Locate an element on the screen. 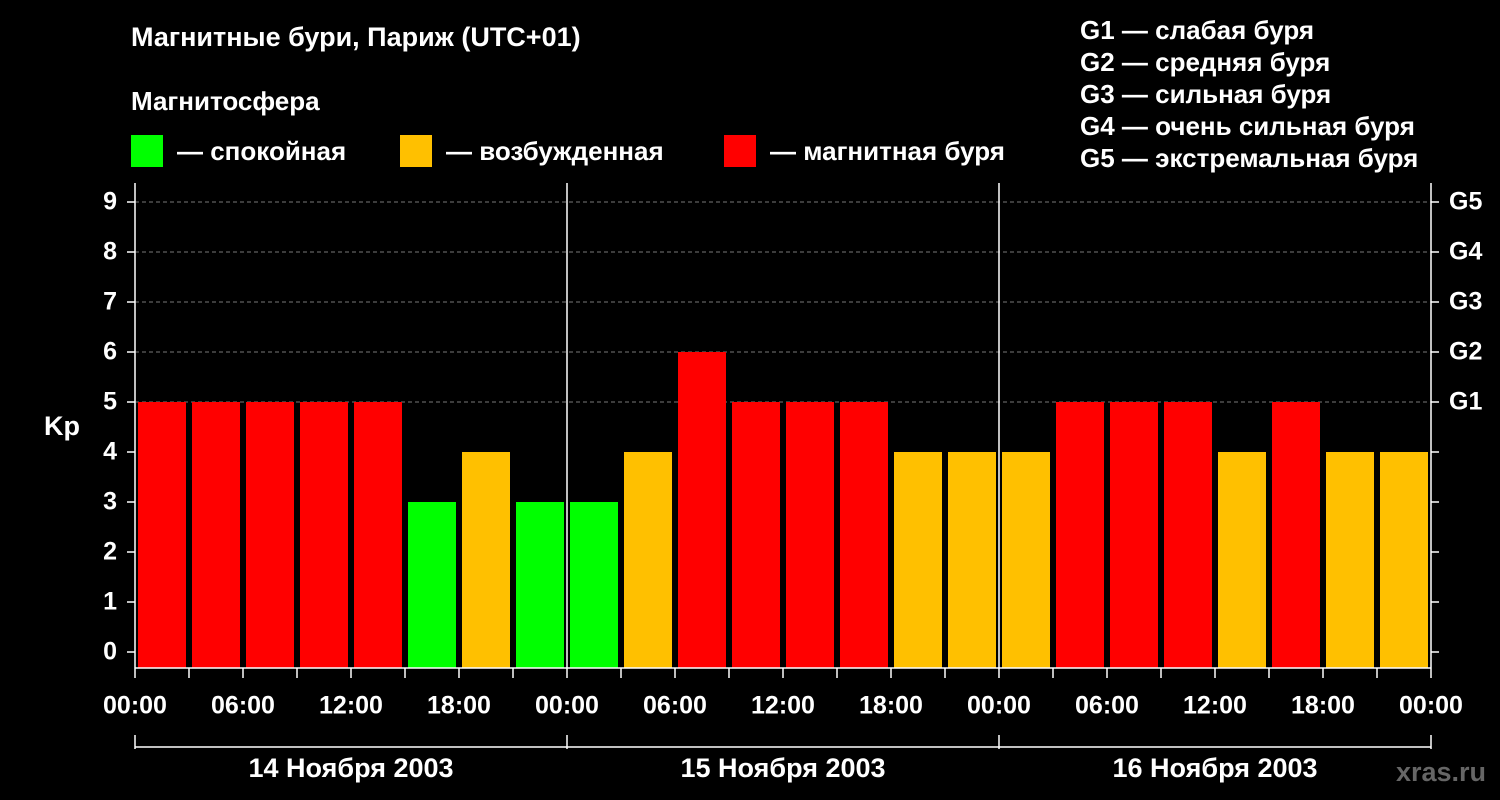  g-level-label: G4 is located at coordinates (1465, 252).